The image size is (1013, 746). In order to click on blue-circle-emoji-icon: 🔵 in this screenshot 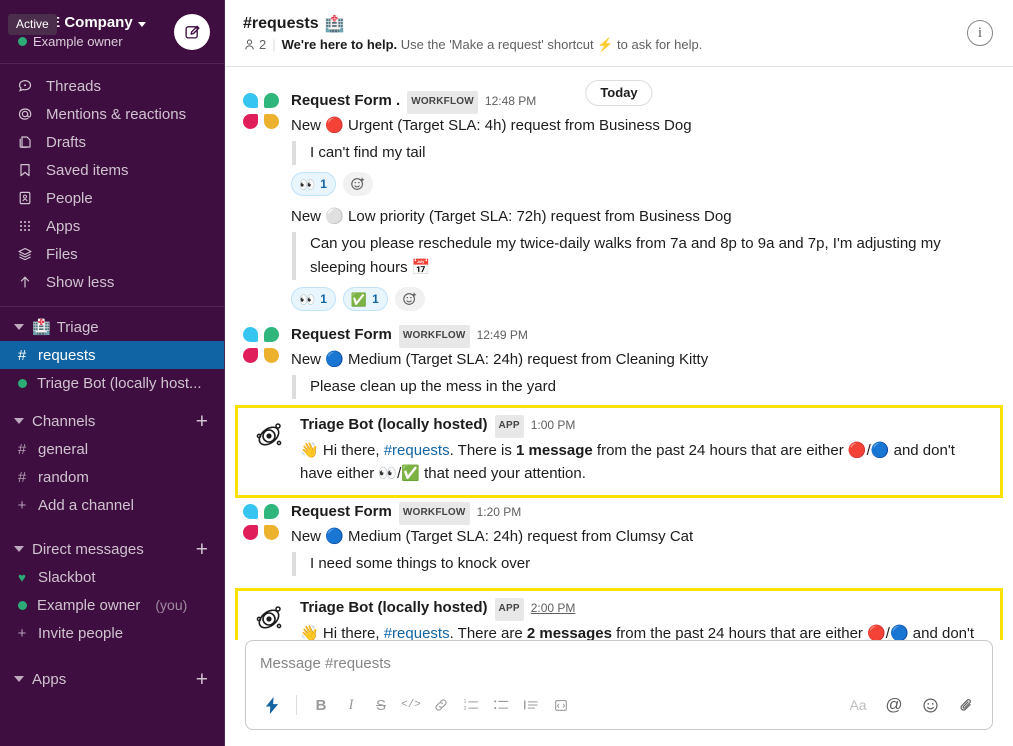, I will do `click(899, 632)`.